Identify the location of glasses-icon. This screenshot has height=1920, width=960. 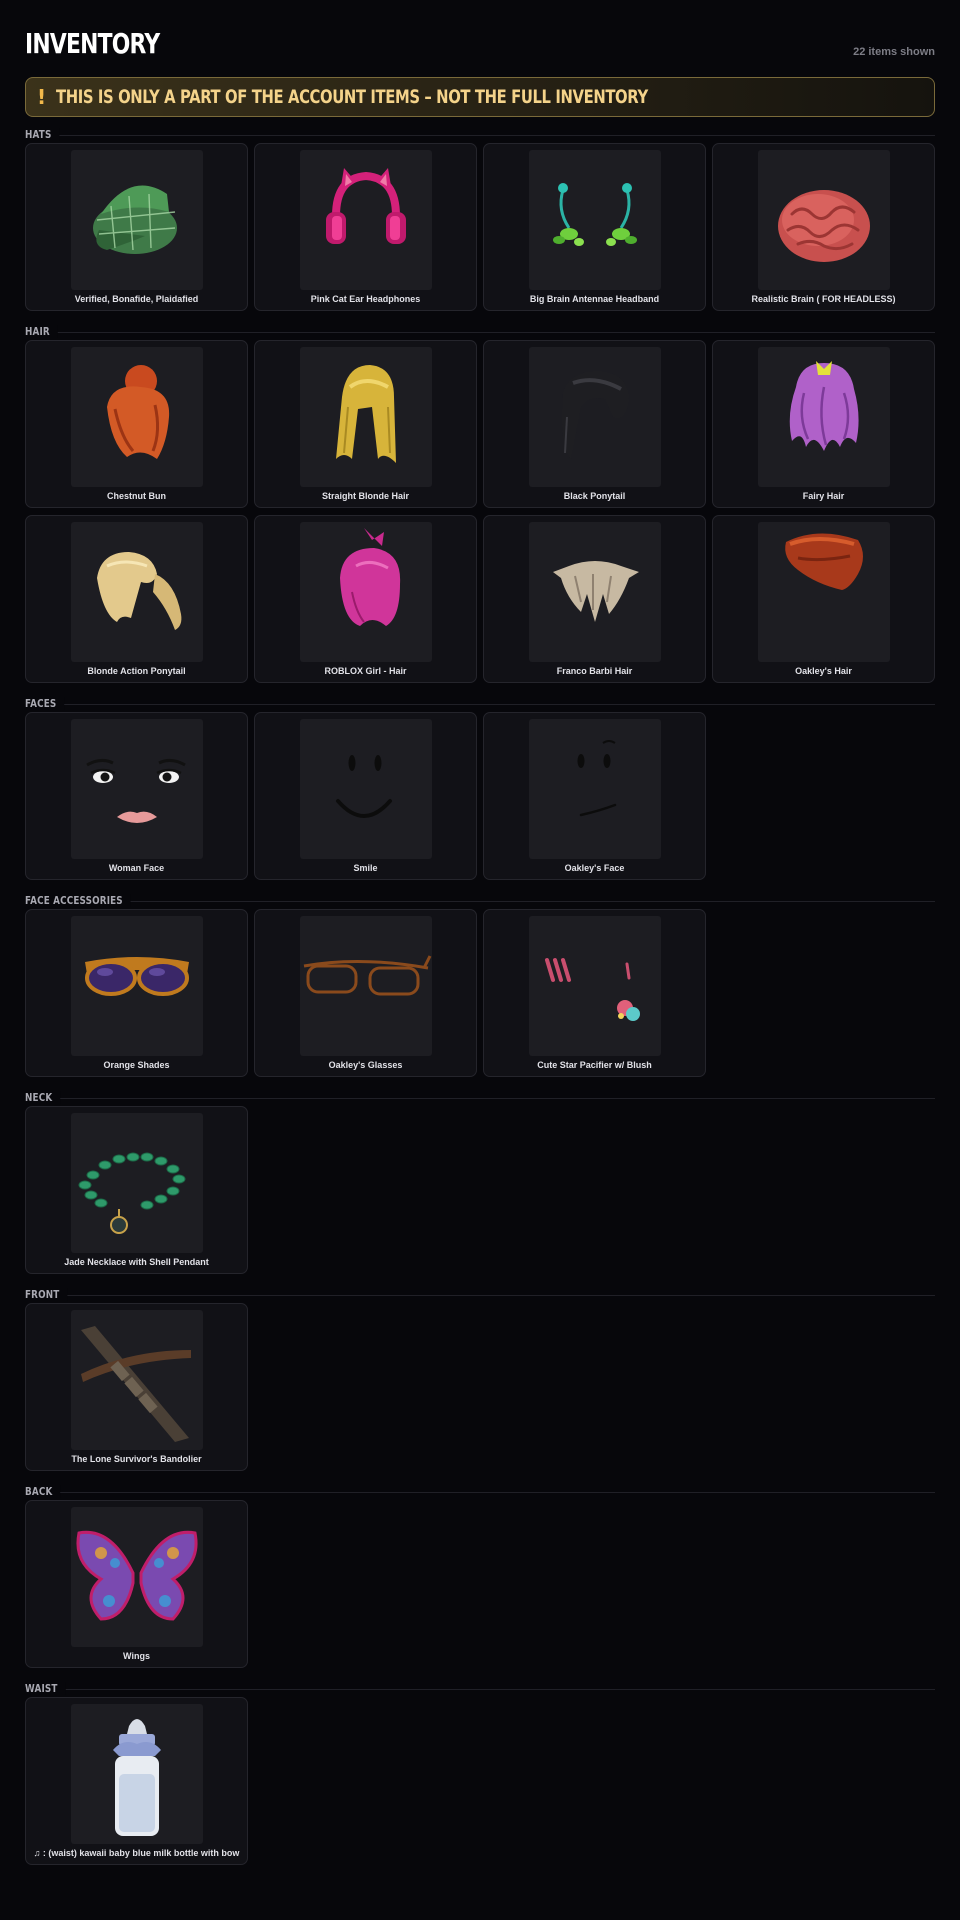
(367, 975).